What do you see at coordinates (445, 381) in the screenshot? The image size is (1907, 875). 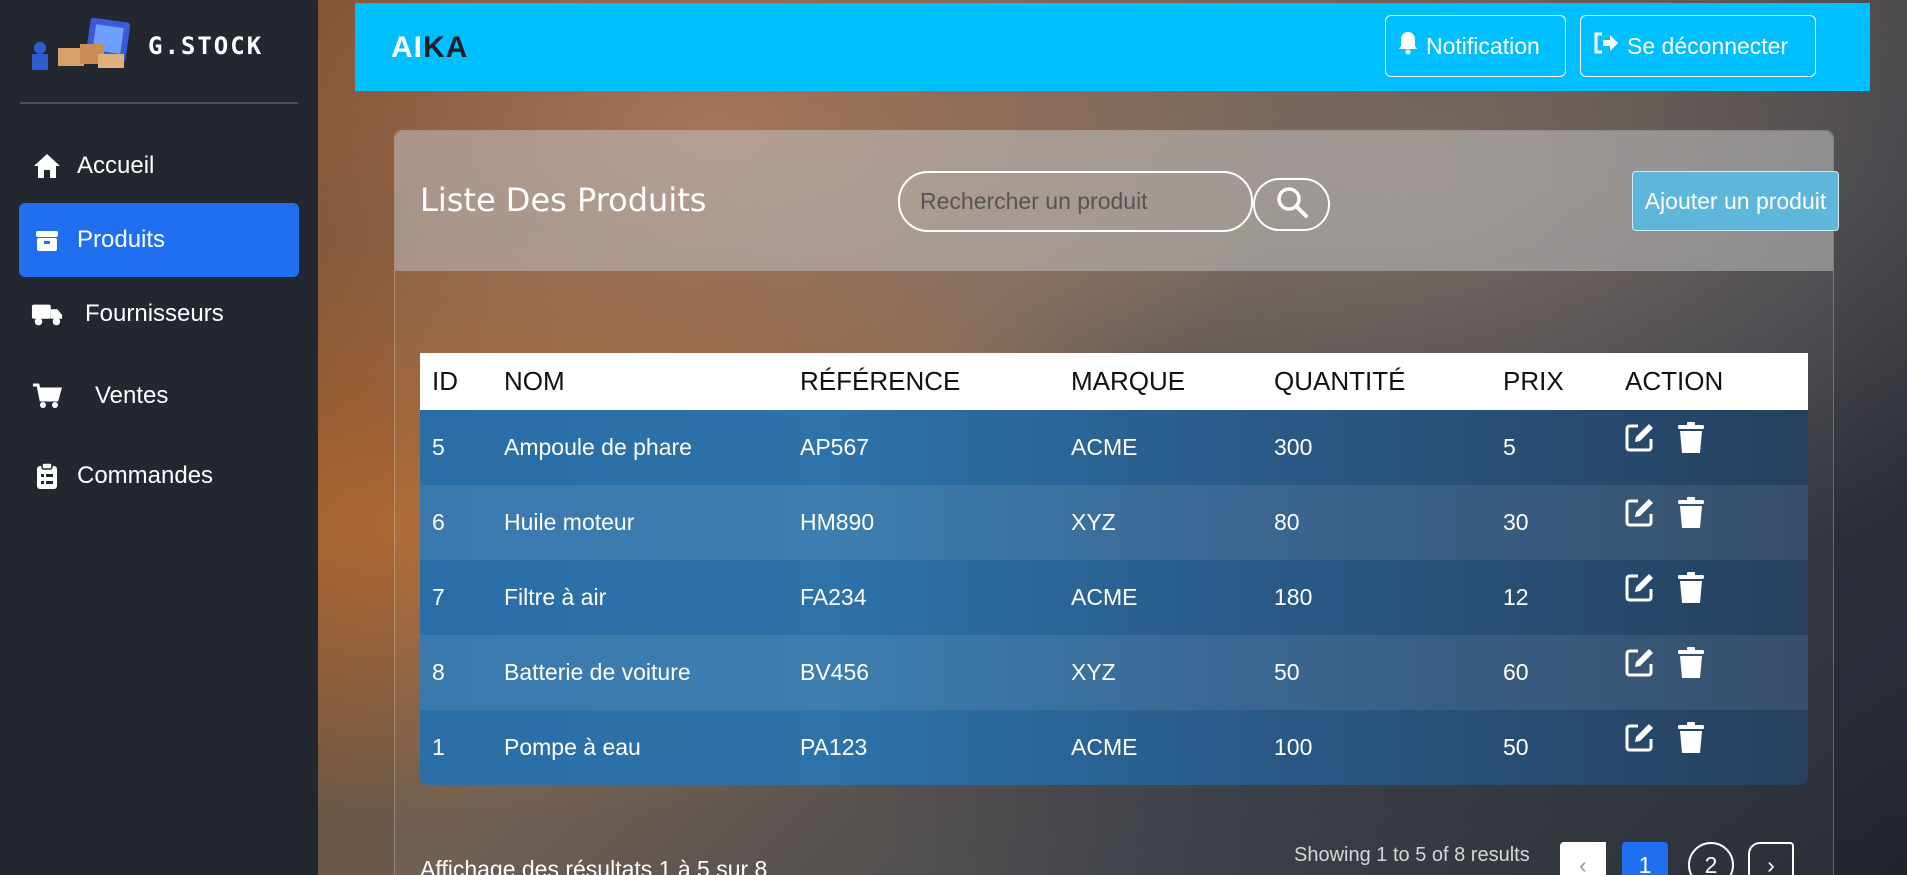 I see `column-header-id: ID` at bounding box center [445, 381].